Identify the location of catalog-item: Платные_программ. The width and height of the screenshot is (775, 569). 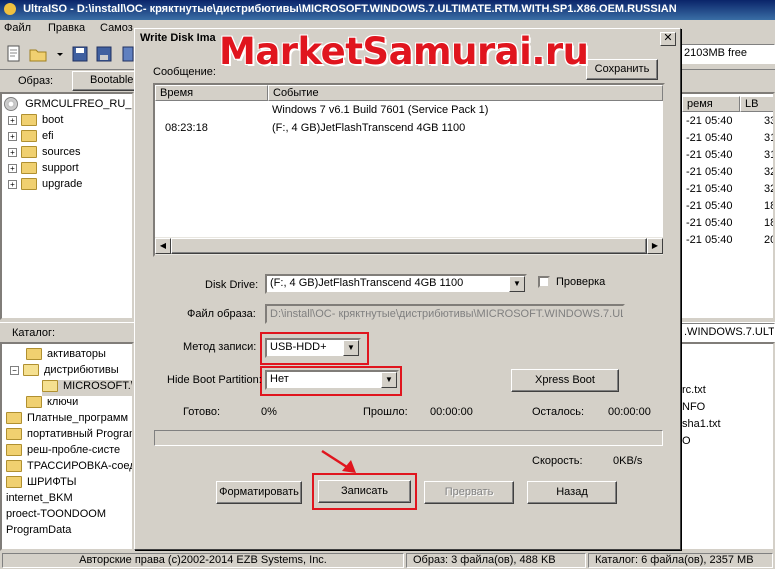
(67, 420).